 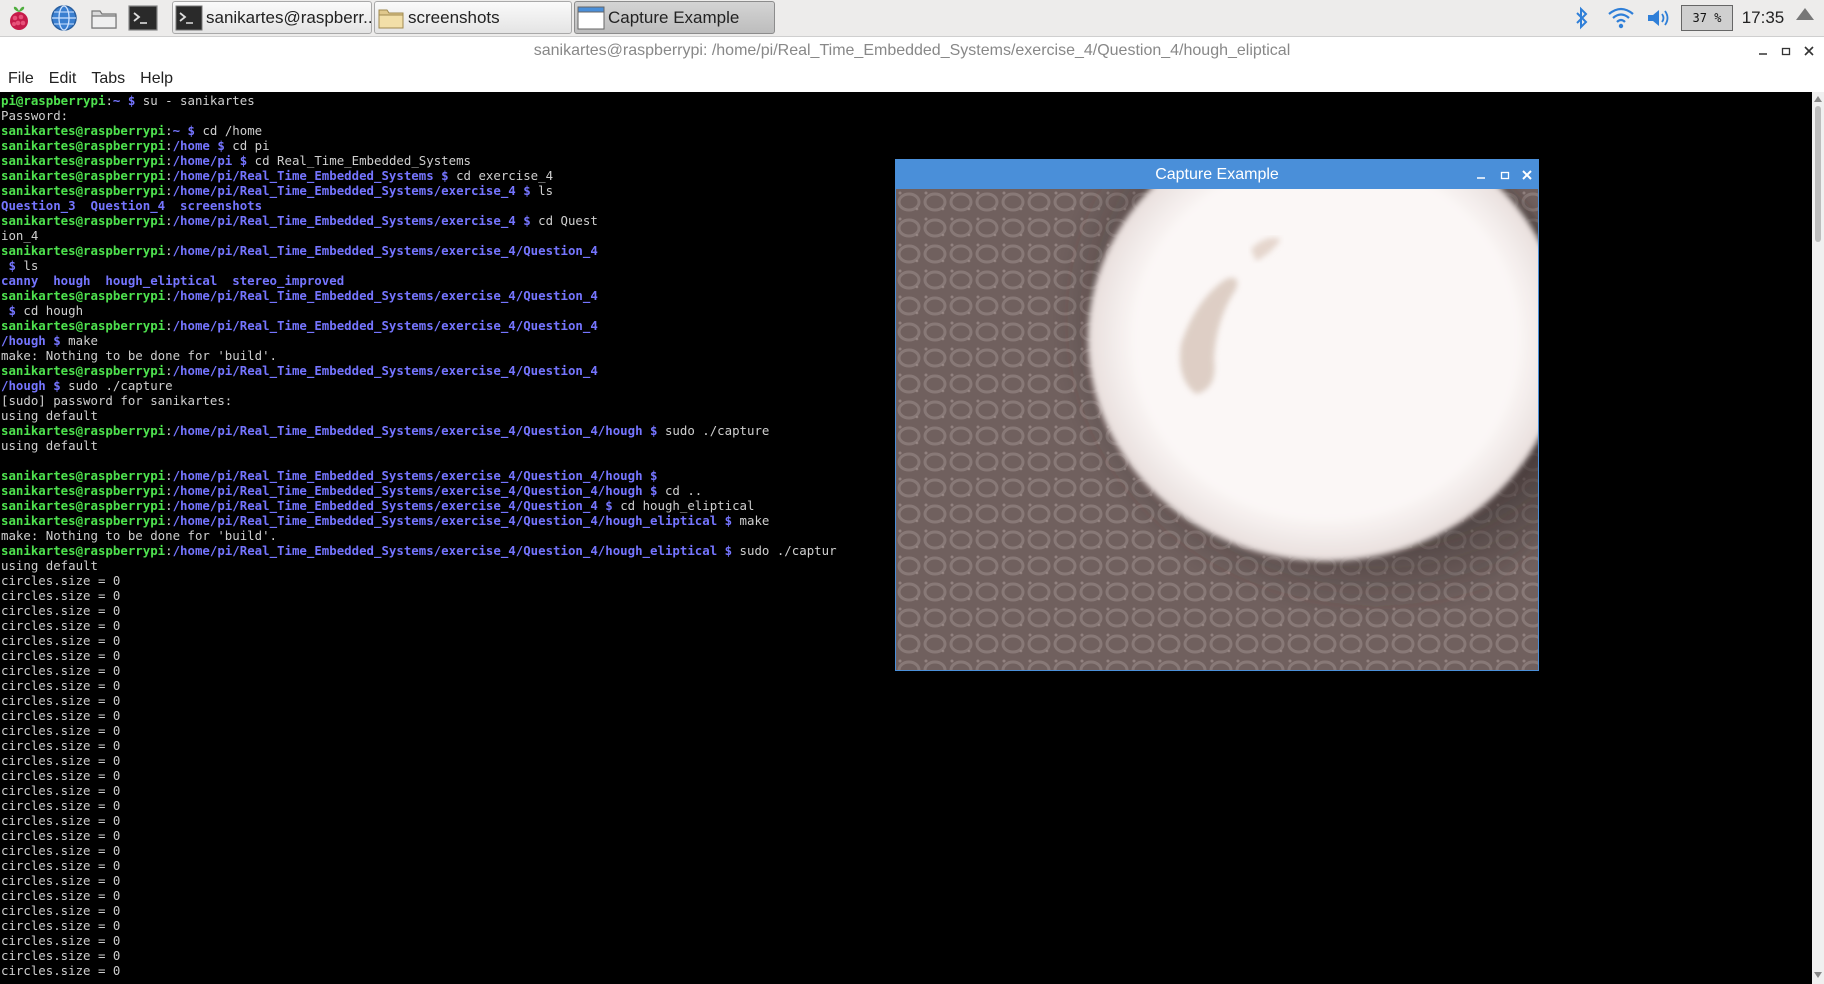 I want to click on terminal-text-segment: /home/pi $, so click(x=210, y=160).